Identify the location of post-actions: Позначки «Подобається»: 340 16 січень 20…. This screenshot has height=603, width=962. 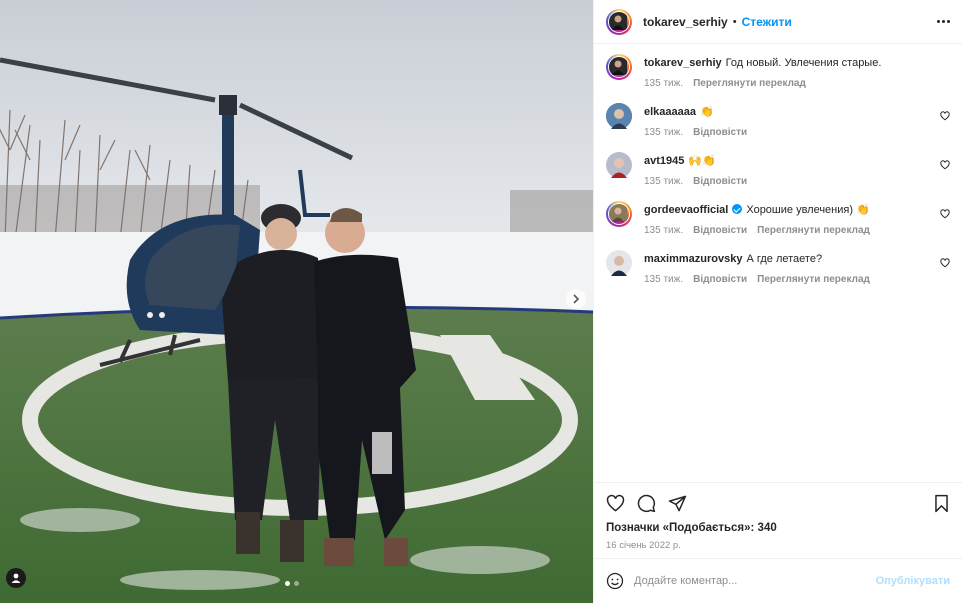
(778, 520).